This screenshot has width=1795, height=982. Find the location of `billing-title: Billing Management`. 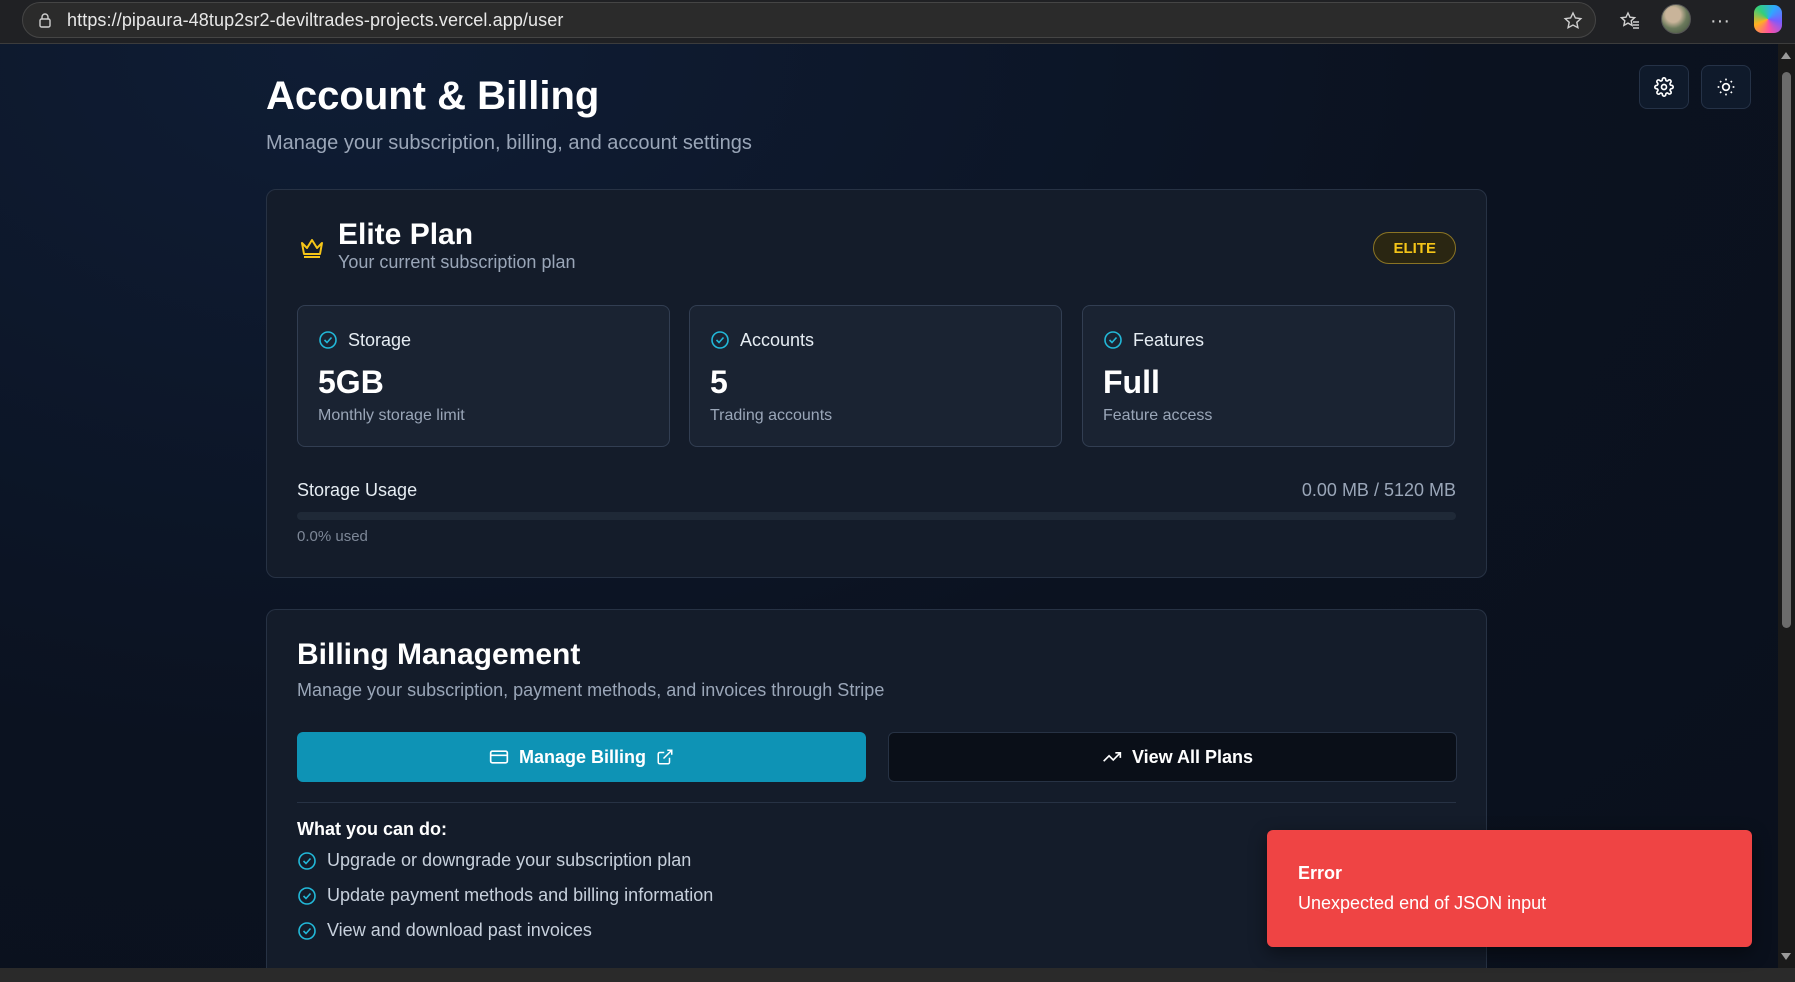

billing-title: Billing Management is located at coordinates (439, 654).